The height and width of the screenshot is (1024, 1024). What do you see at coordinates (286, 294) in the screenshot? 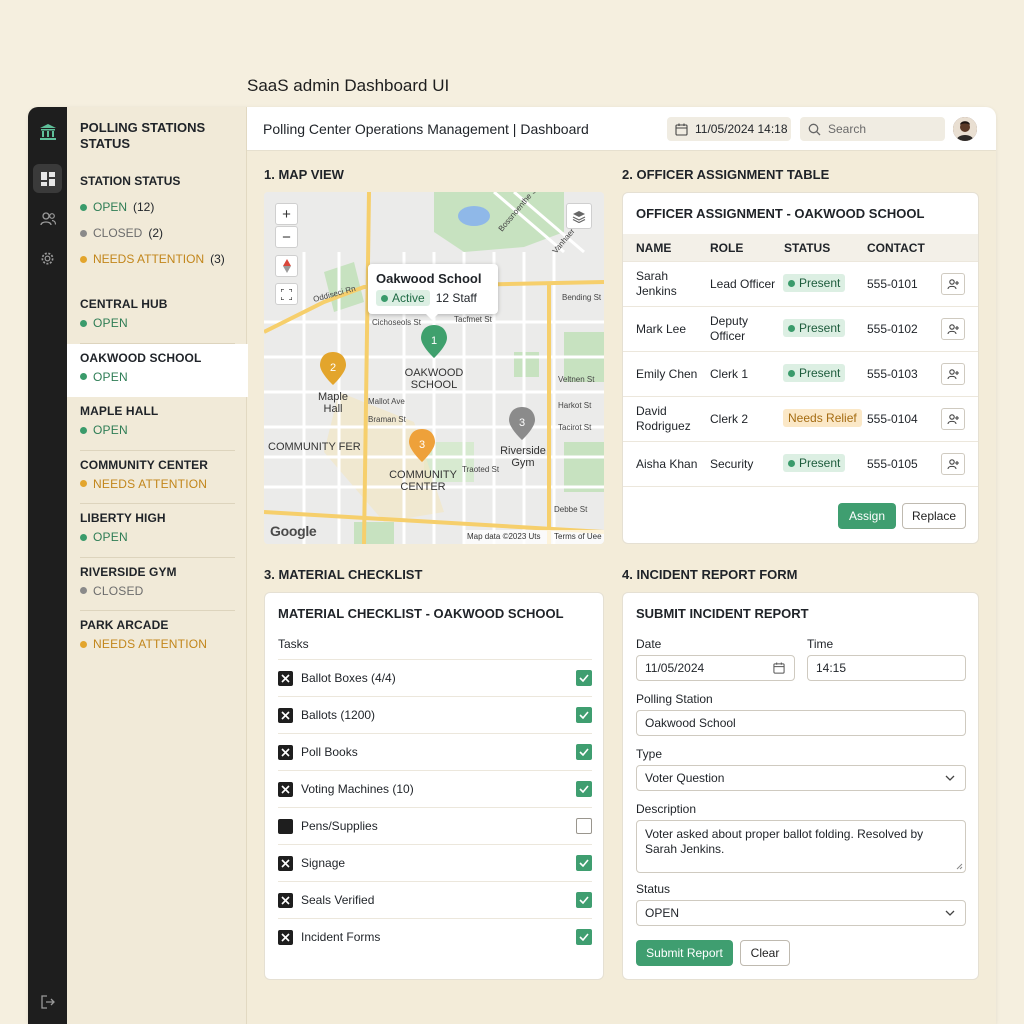
I see `fullscreen-icon` at bounding box center [286, 294].